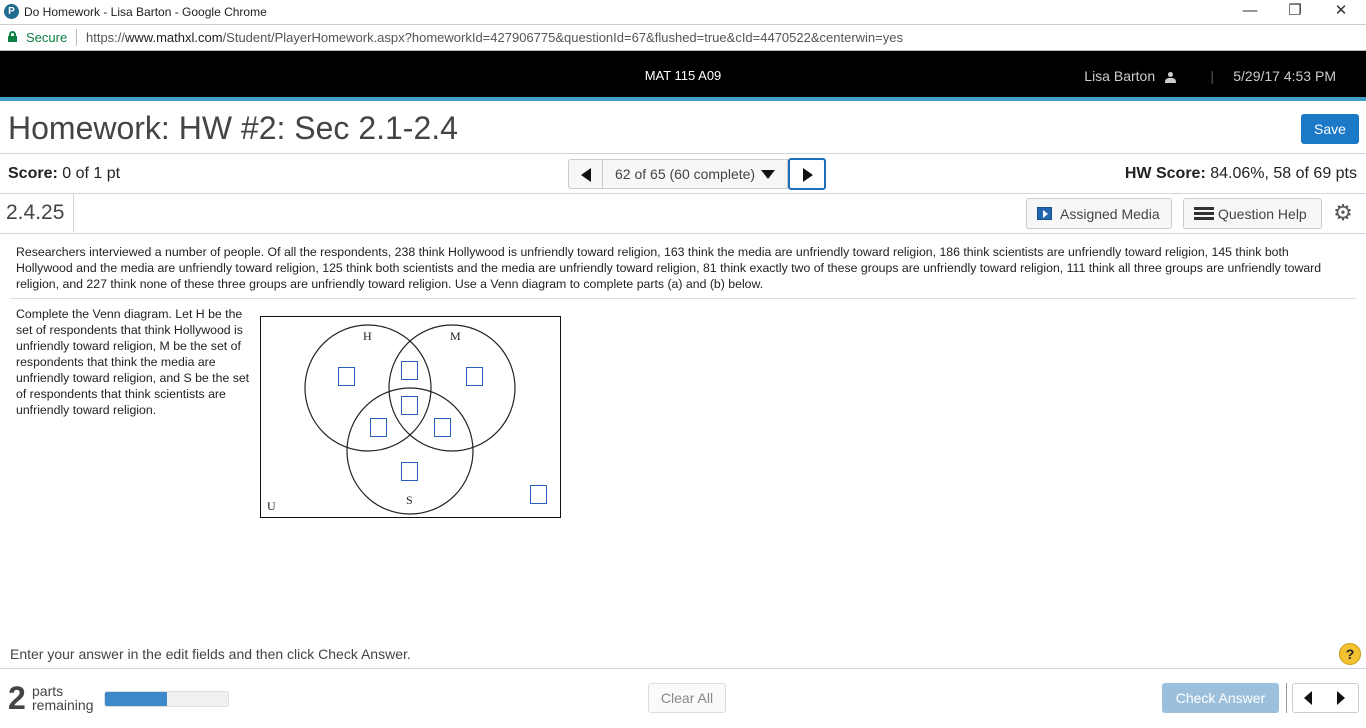 The image size is (1366, 728). What do you see at coordinates (47, 37) in the screenshot?
I see `secure-label: Secure` at bounding box center [47, 37].